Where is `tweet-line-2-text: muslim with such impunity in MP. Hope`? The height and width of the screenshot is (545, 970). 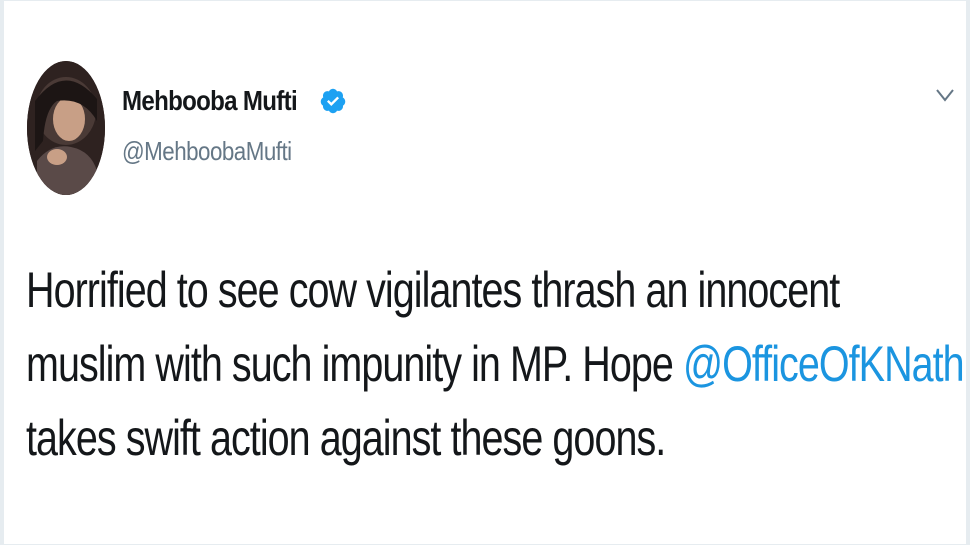 tweet-line-2-text: muslim with such impunity in MP. Hope is located at coordinates (354, 364).